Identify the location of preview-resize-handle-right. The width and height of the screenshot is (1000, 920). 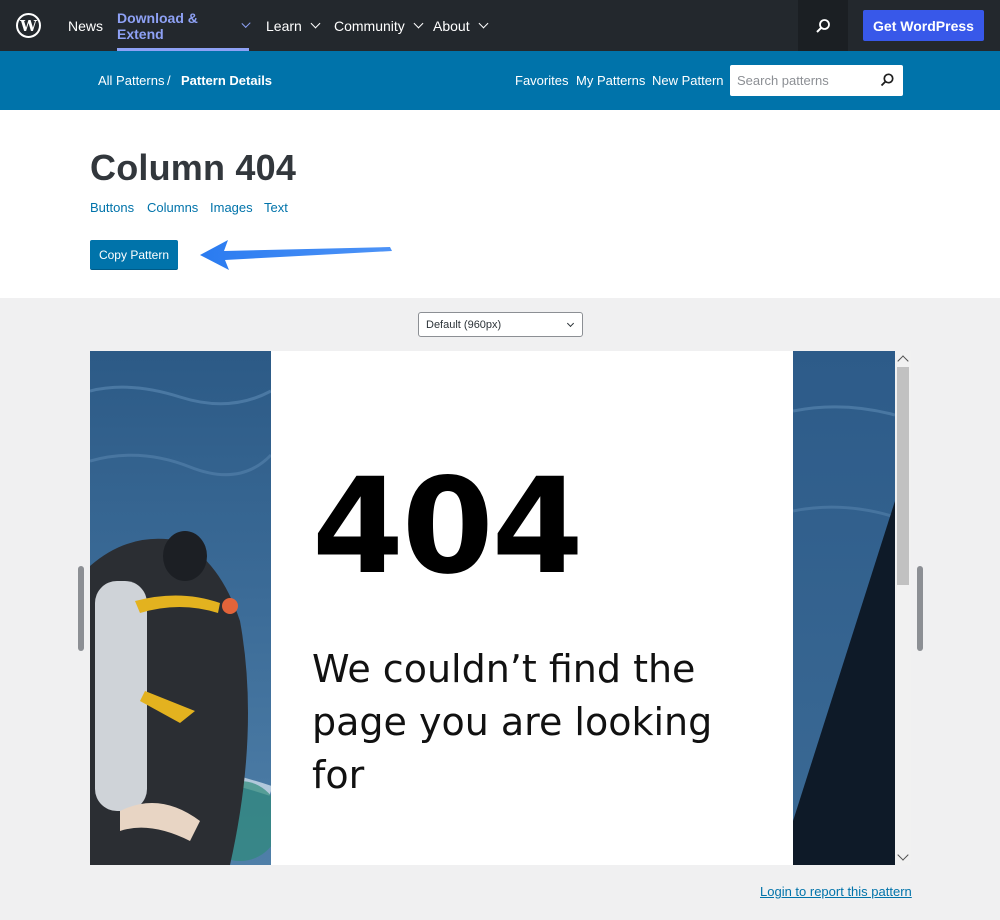
(920, 608).